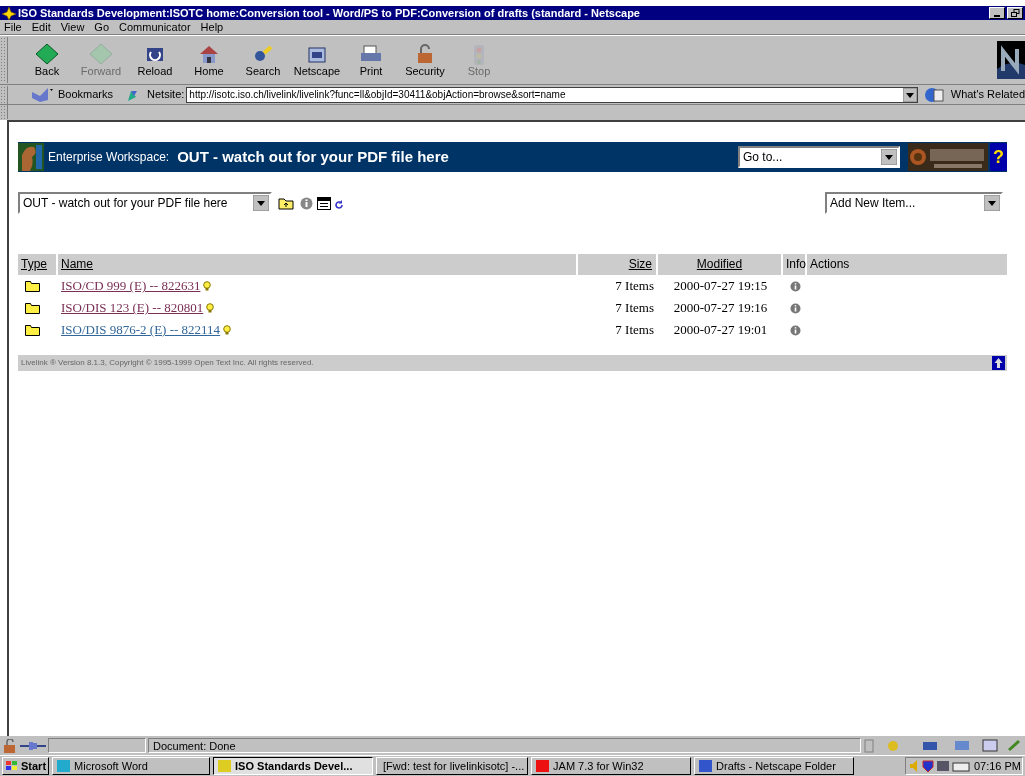  Describe the element at coordinates (774, 766) in the screenshot. I see `taskbar-button: Drafts - Netscape Folder` at that location.